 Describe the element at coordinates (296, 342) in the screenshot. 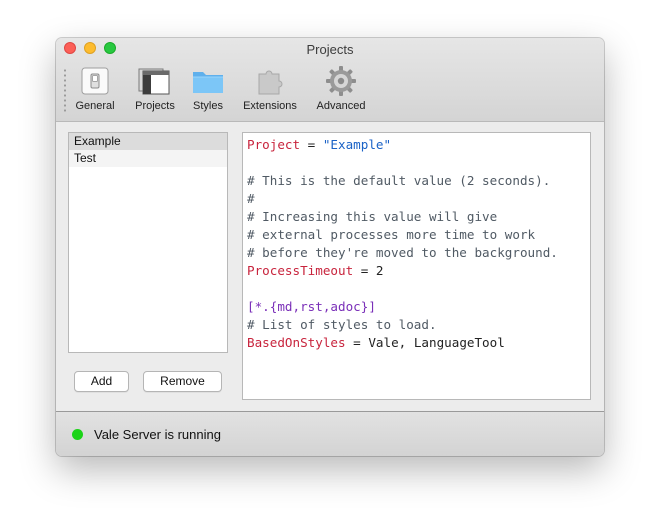

I see `config-key: BasedOnStyles` at that location.